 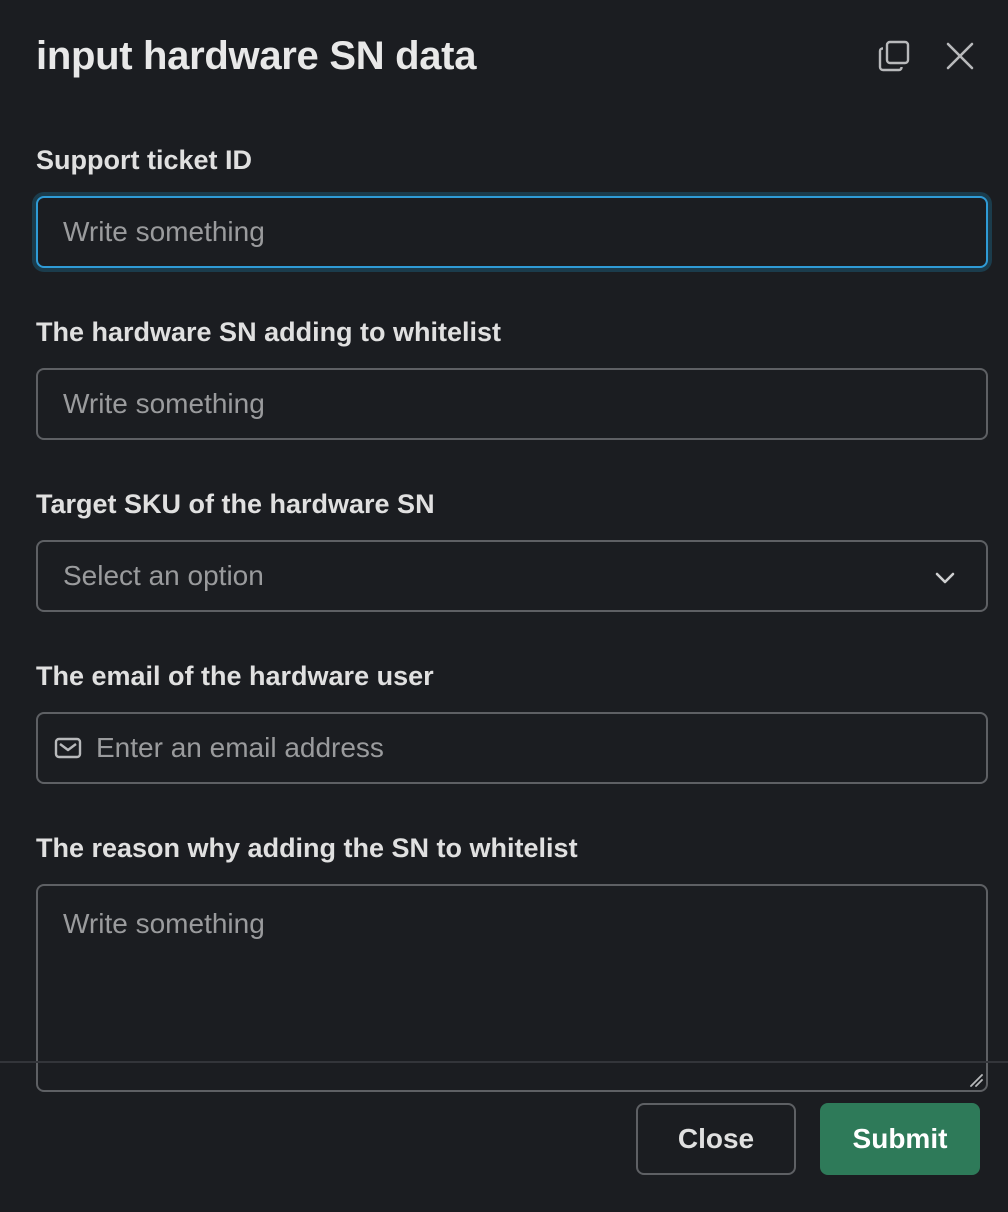 I want to click on email-label: The email of the hardware user, so click(x=235, y=676).